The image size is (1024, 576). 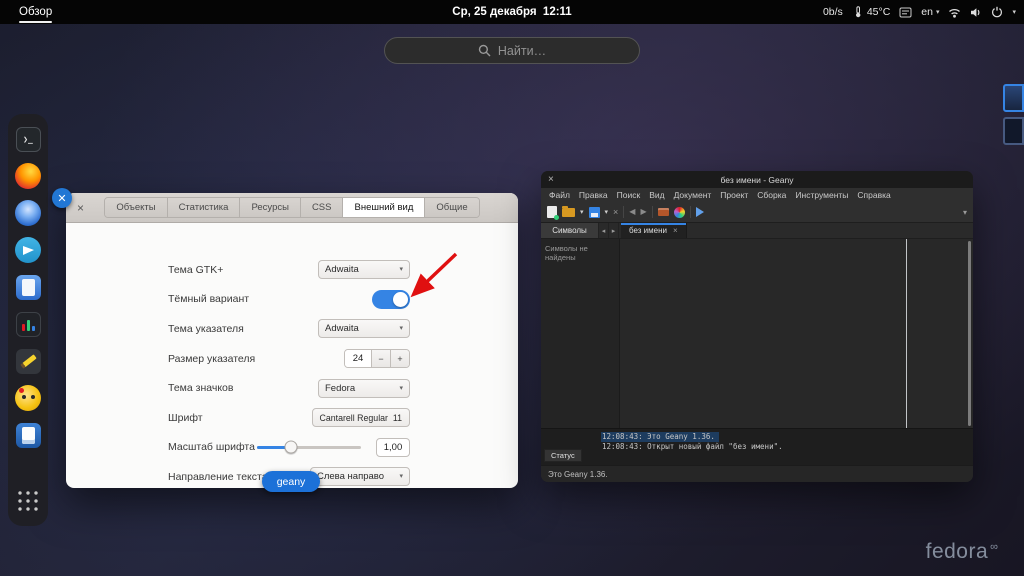 What do you see at coordinates (28, 287) in the screenshot?
I see `dock-item-documents` at bounding box center [28, 287].